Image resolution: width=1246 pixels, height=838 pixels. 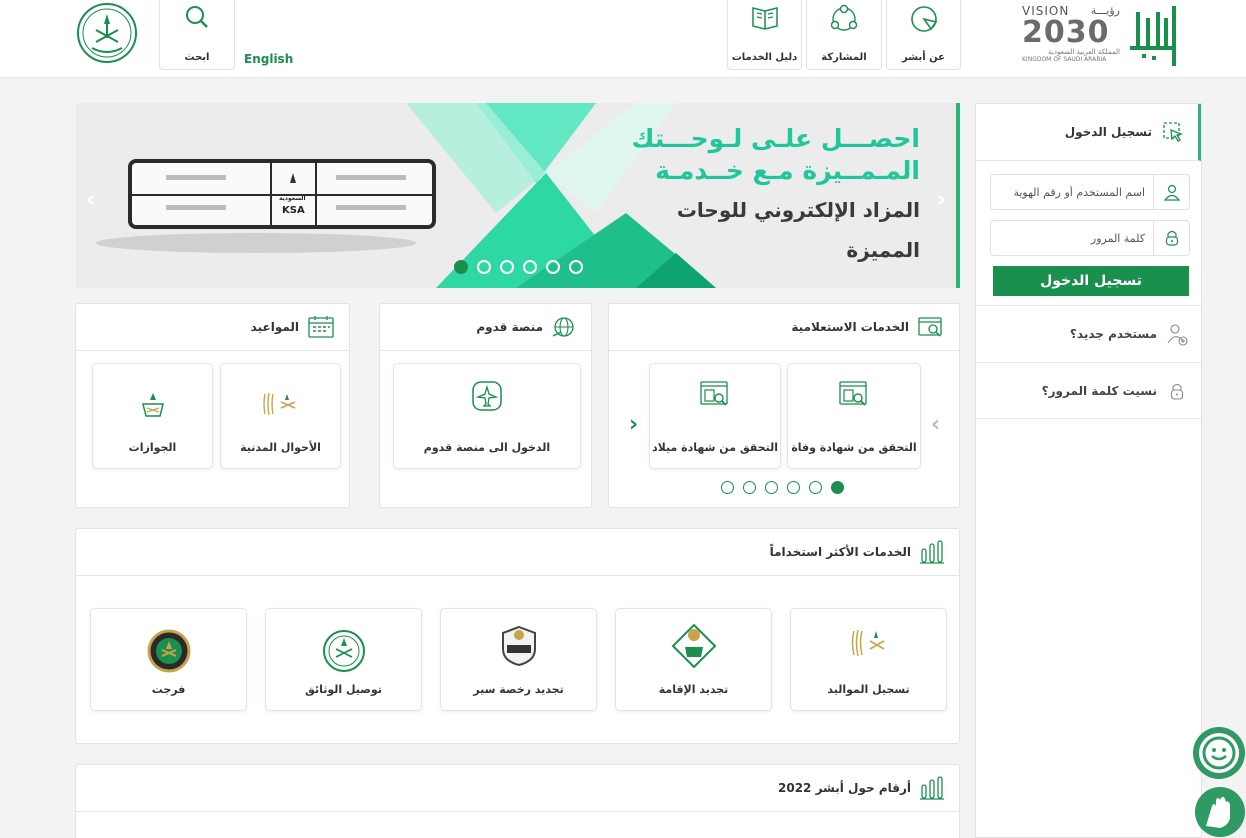 What do you see at coordinates (274, 327) in the screenshot?
I see `appointments-title: المواعيد` at bounding box center [274, 327].